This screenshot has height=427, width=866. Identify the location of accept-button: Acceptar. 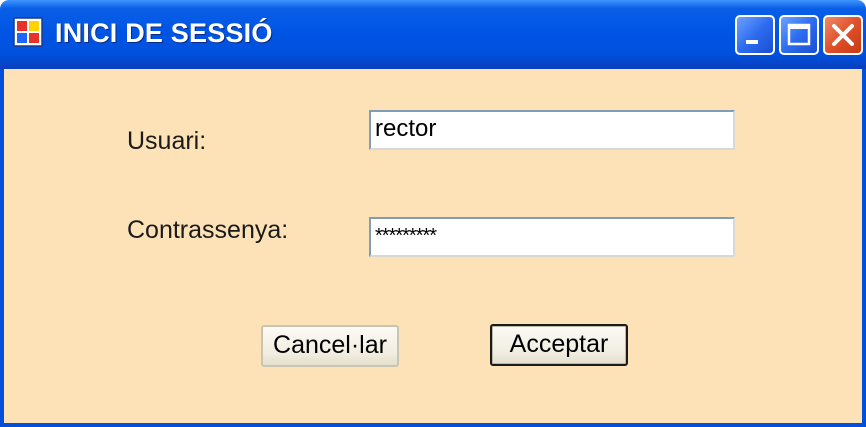
(559, 345).